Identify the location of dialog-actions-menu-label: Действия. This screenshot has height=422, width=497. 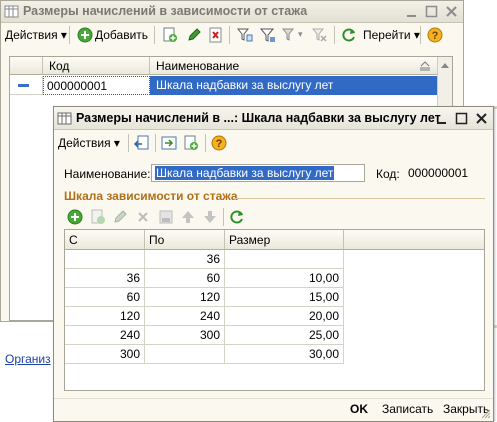
(84, 143).